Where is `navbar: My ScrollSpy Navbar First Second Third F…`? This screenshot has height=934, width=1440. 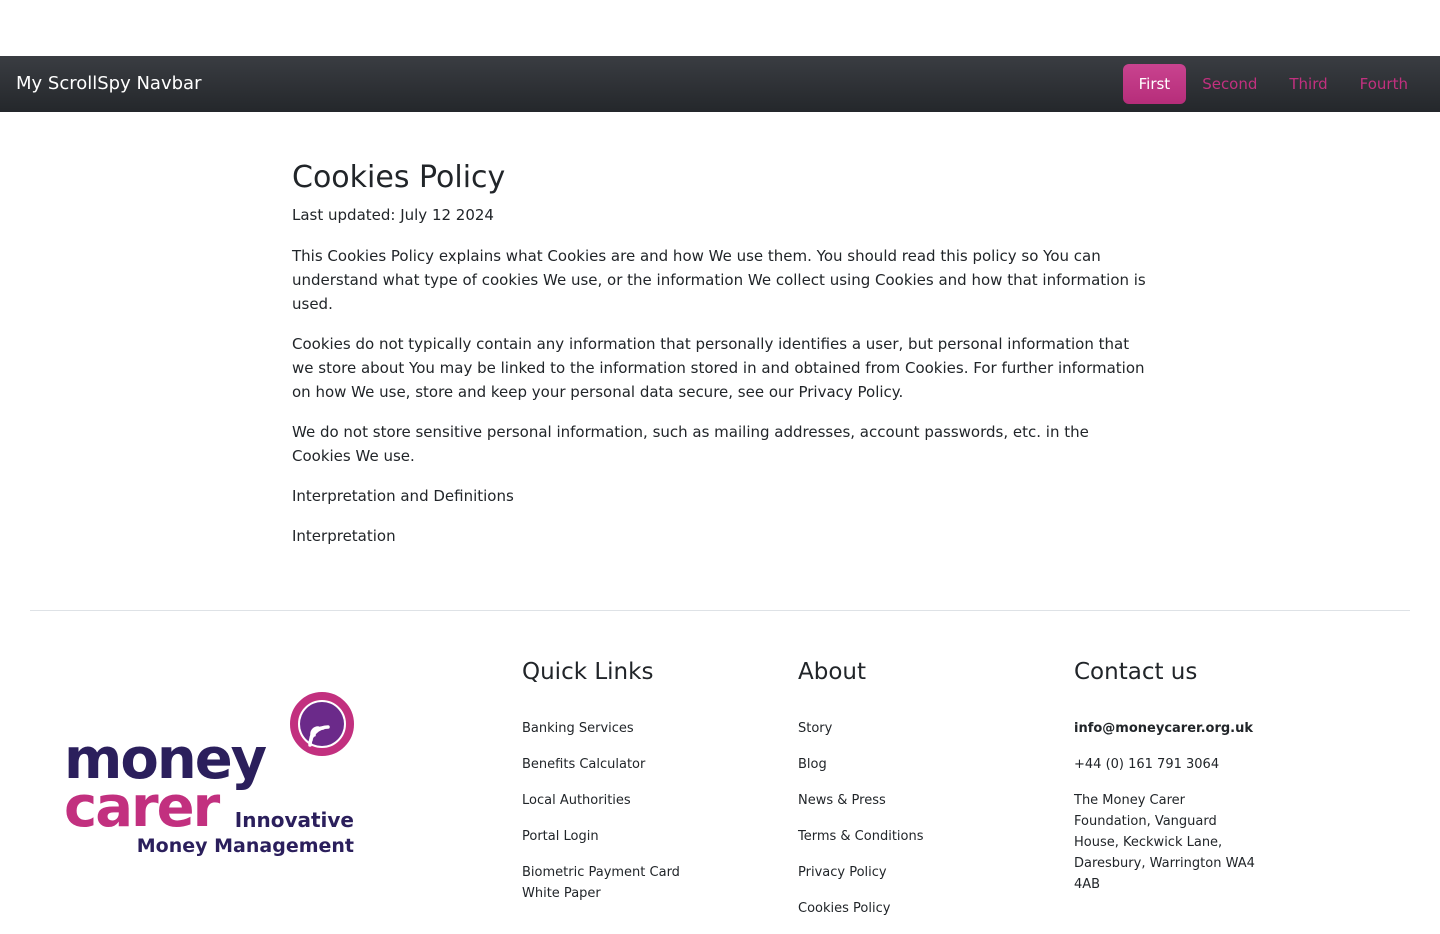 navbar: My ScrollSpy Navbar First Second Third F… is located at coordinates (720, 84).